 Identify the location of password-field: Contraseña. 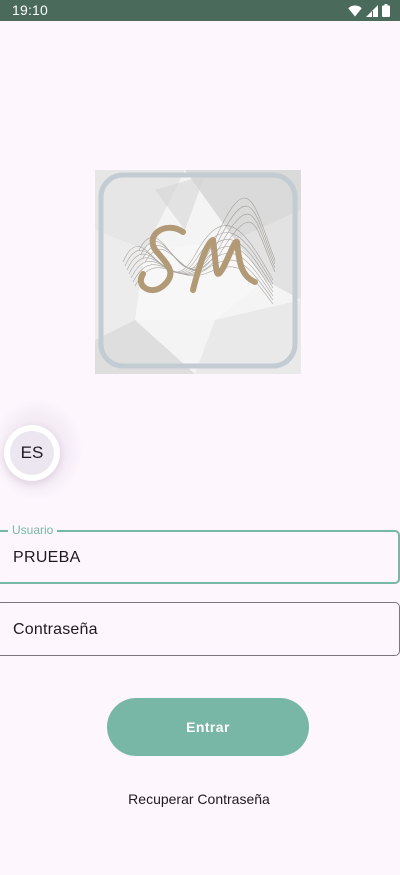
(200, 629).